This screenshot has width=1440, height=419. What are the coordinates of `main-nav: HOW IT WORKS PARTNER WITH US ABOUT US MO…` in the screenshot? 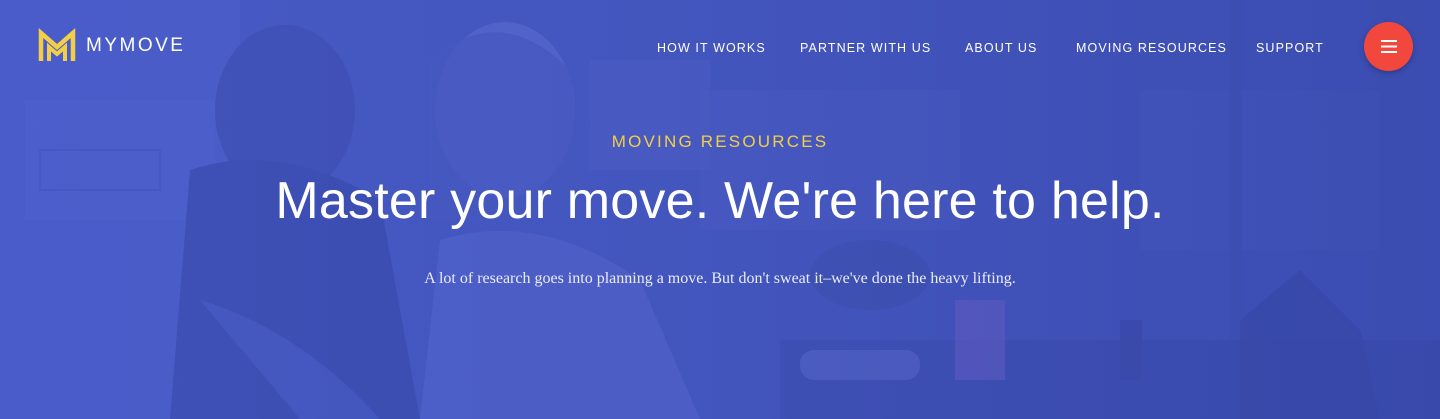 It's located at (720, 49).